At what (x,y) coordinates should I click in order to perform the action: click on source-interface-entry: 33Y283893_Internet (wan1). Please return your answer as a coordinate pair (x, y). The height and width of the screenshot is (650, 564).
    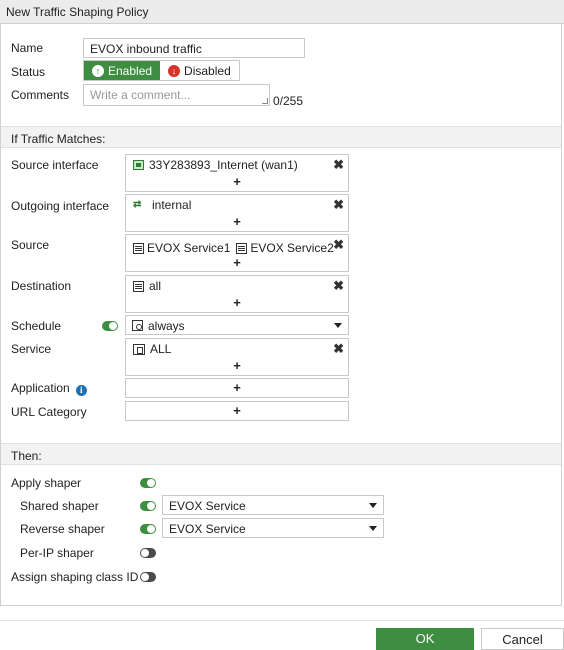
    Looking at the image, I should click on (215, 165).